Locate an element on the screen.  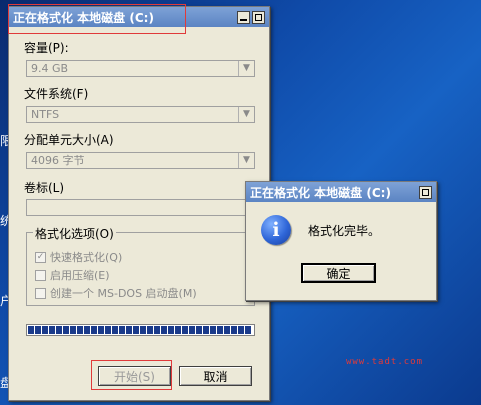
alloc-unit-label: 分配单元大小(A) is located at coordinates (69, 140).